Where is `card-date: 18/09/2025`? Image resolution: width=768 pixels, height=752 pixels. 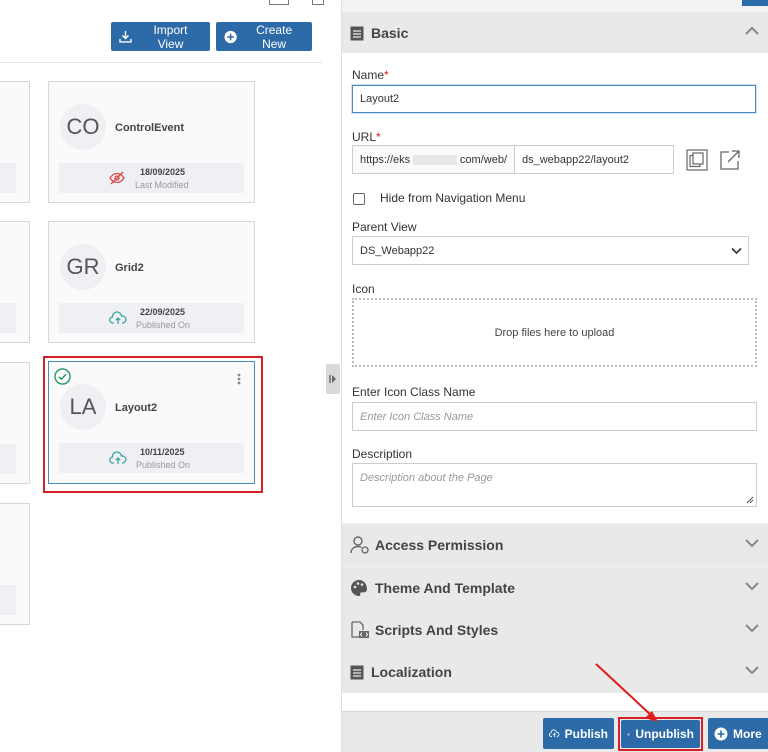 card-date: 18/09/2025 is located at coordinates (163, 172).